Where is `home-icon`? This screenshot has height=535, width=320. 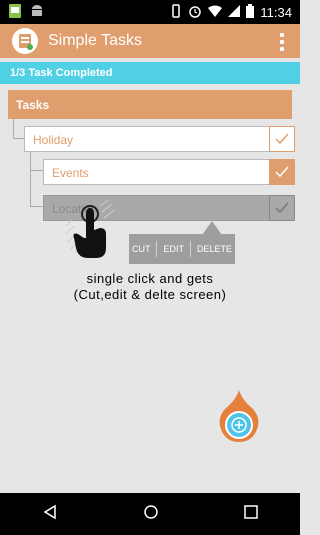
home-icon is located at coordinates (151, 514).